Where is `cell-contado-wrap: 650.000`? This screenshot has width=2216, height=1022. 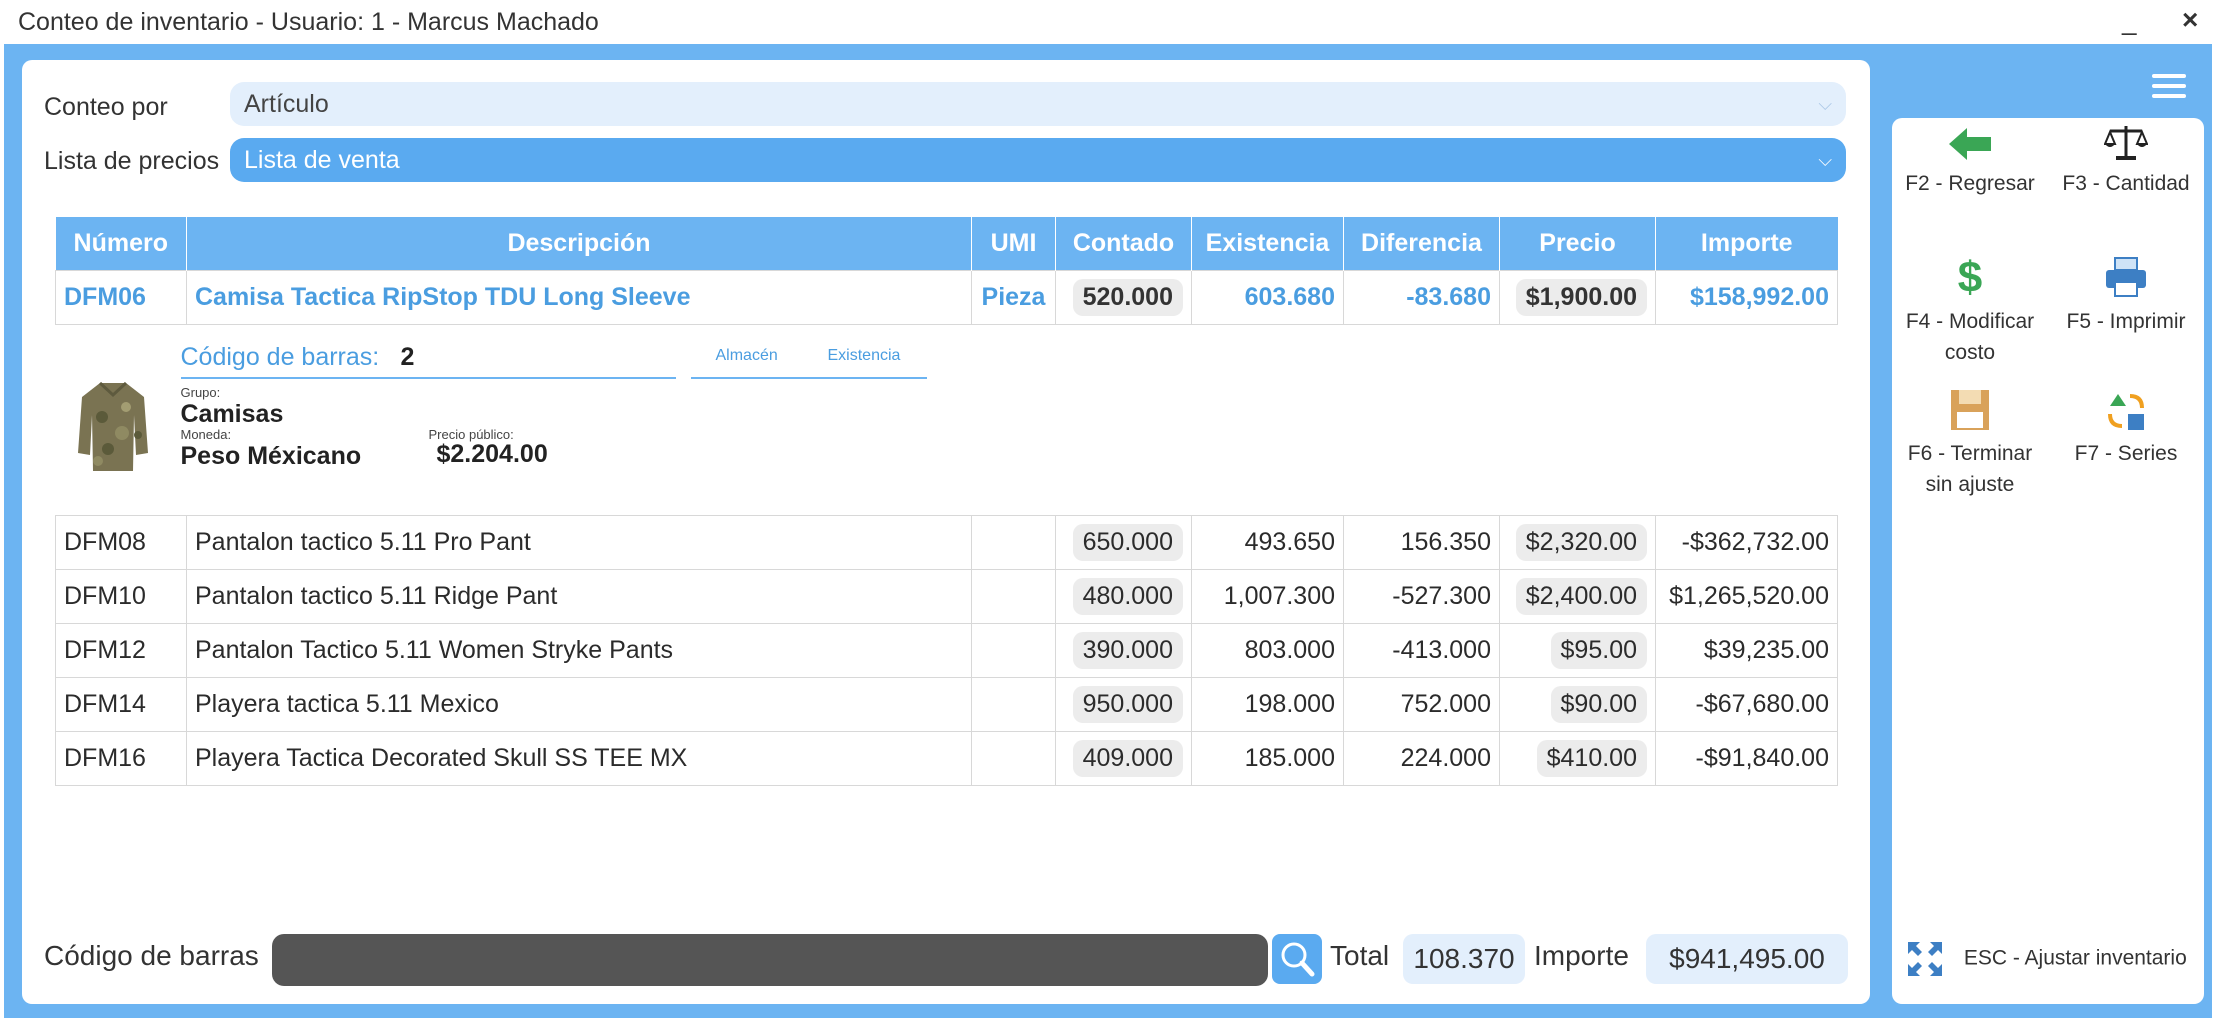
cell-contado-wrap: 650.000 is located at coordinates (1123, 542).